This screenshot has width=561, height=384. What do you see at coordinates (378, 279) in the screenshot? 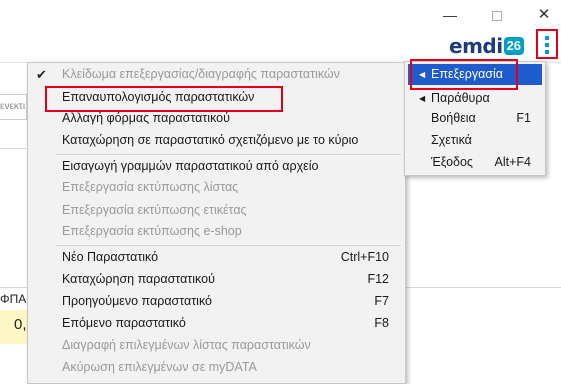
I see `menu-item-shortcut: F12` at bounding box center [378, 279].